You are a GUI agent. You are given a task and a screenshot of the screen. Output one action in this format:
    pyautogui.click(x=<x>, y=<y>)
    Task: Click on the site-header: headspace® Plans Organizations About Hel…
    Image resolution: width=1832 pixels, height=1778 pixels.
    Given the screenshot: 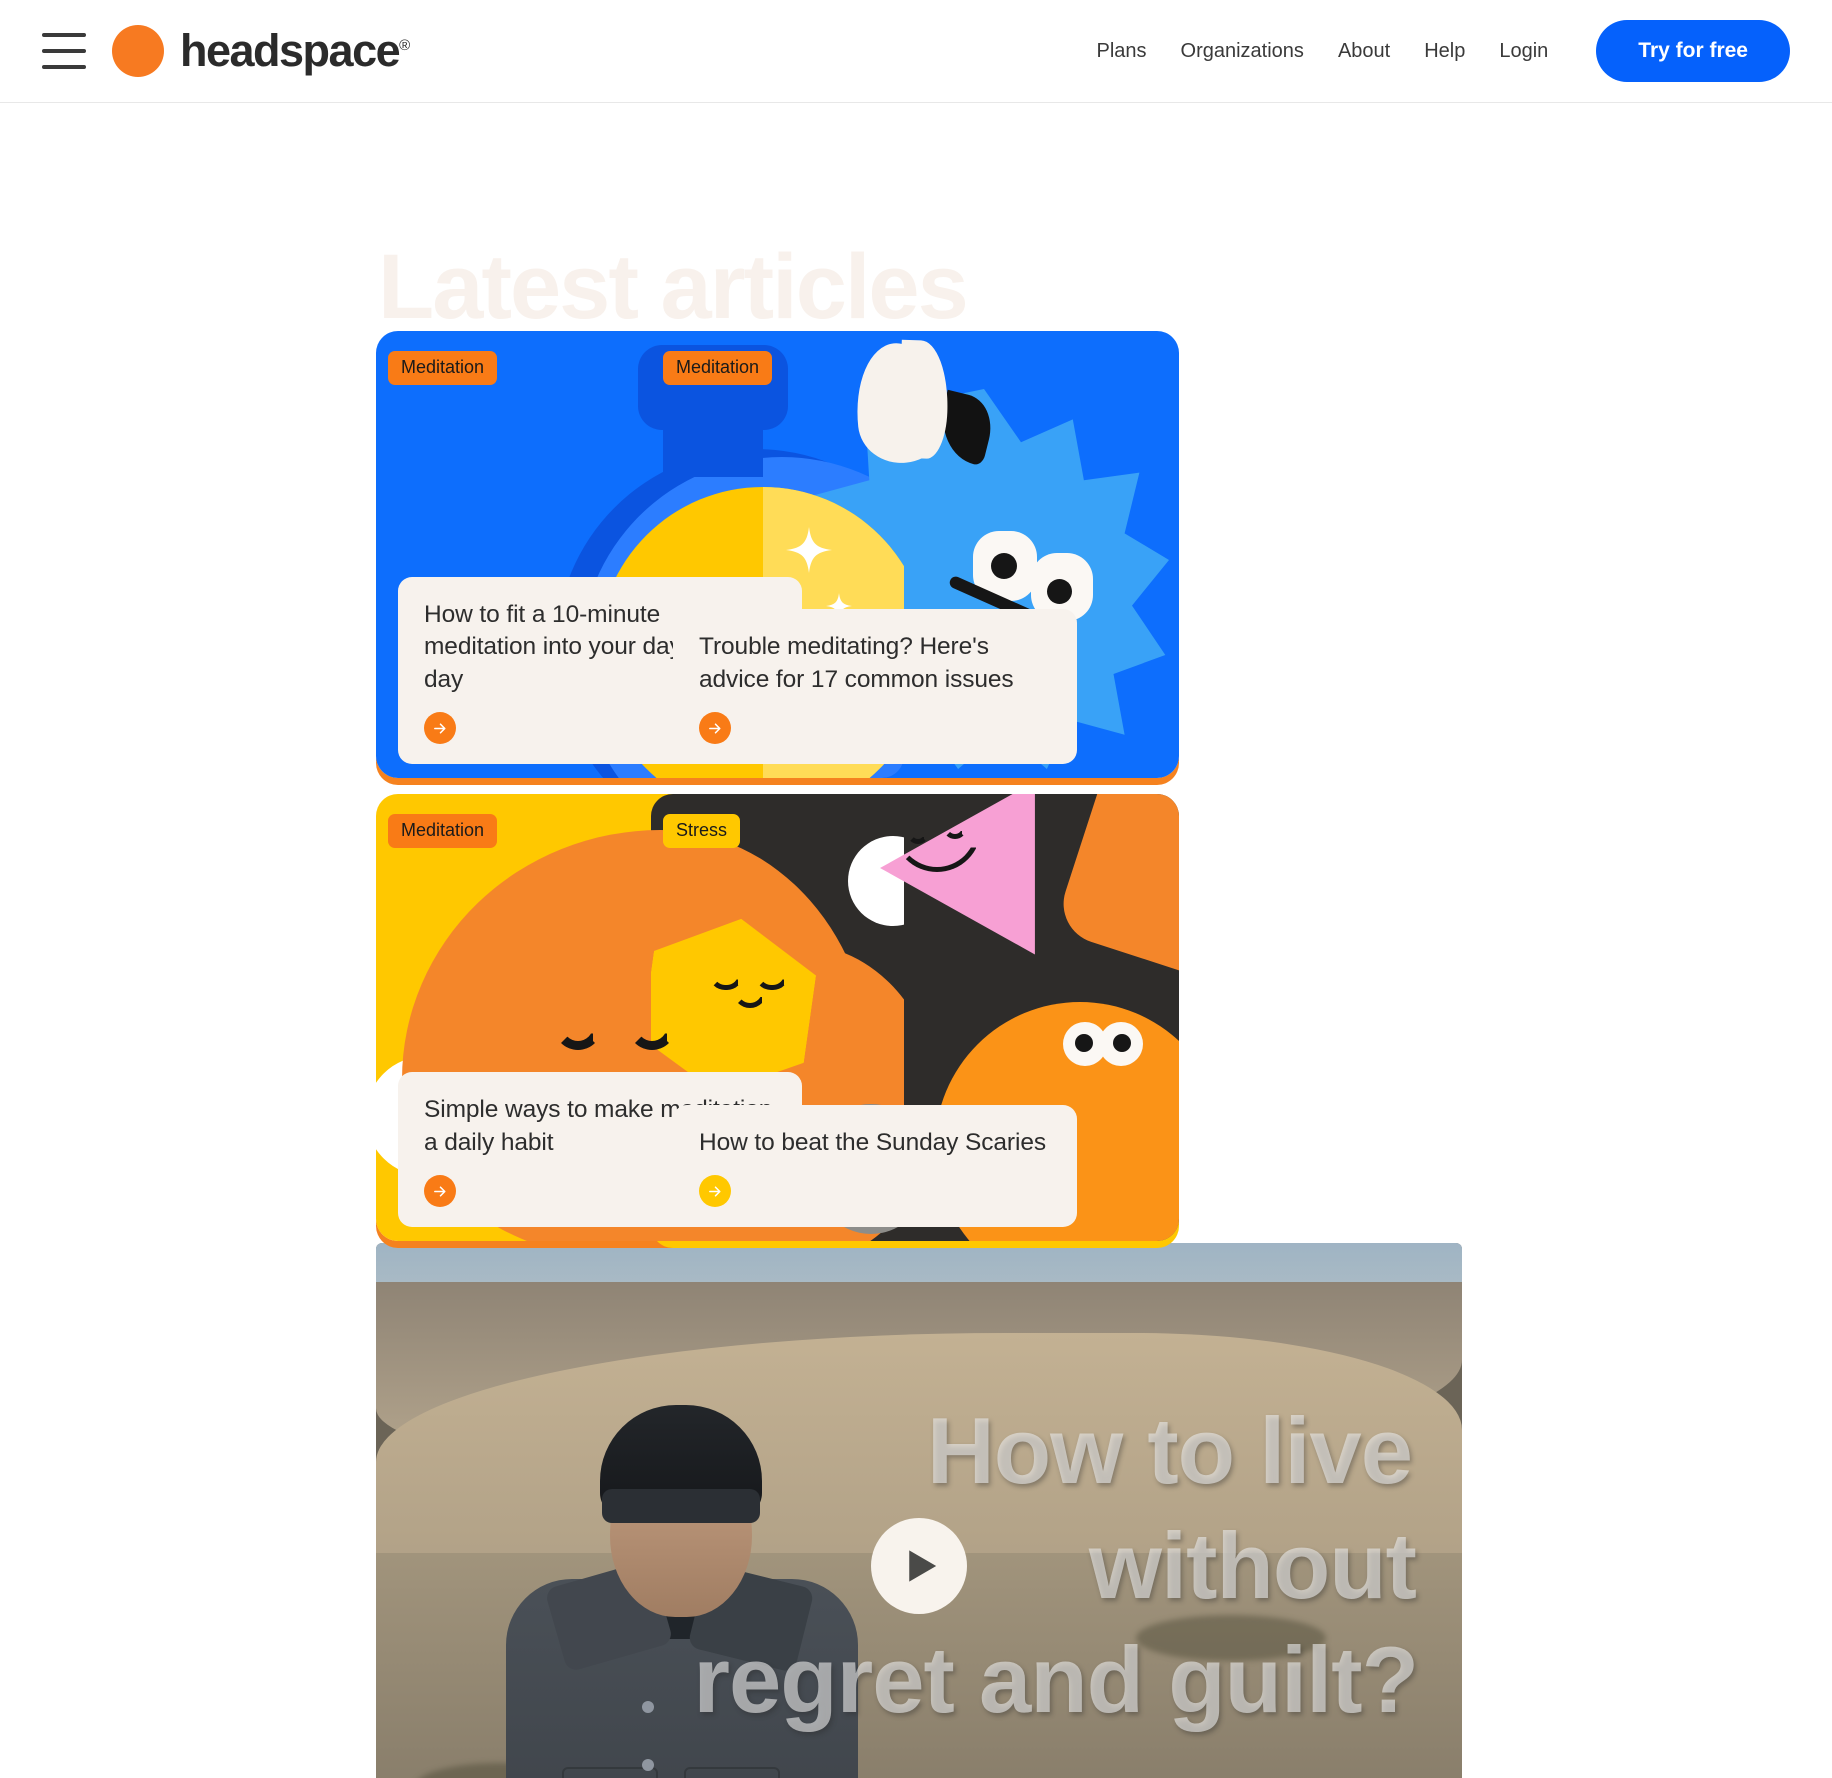 What is the action you would take?
    pyautogui.click(x=916, y=51)
    